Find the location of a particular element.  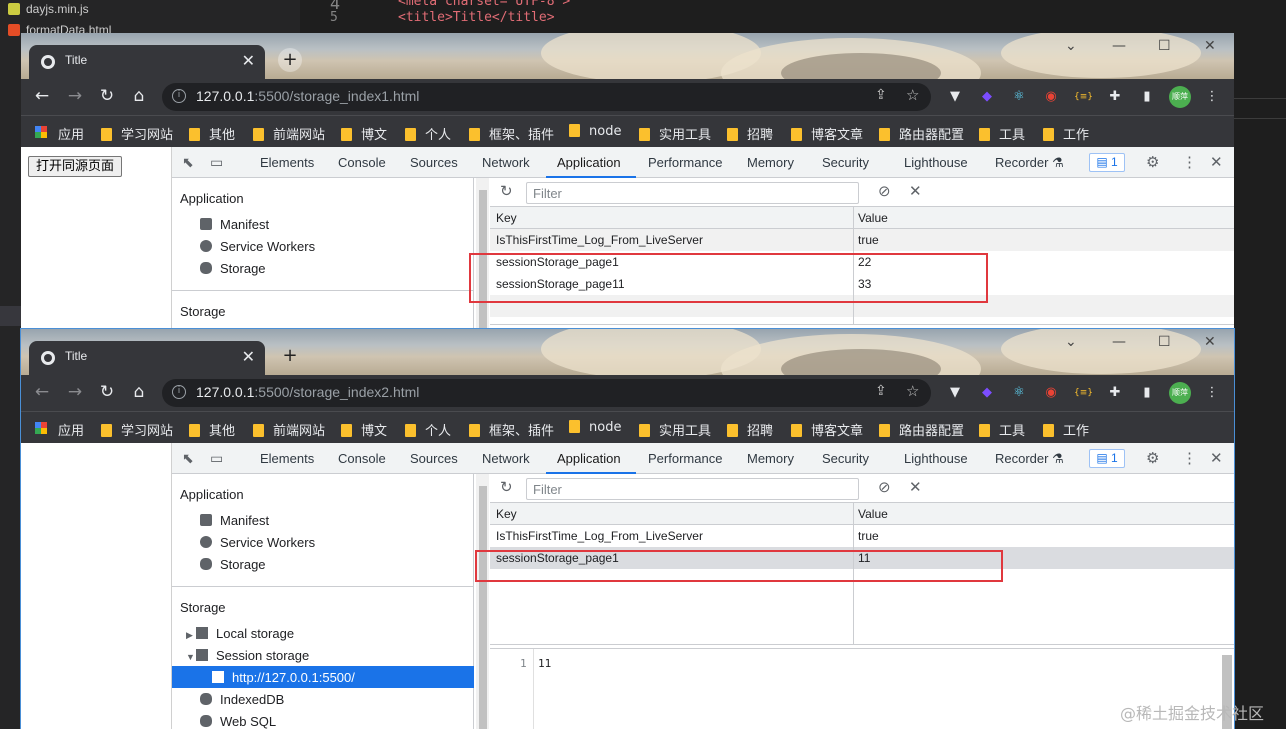

sidebar-item-session-origin: http://127.0.0.1:5500/ is located at coordinates (283, 677).